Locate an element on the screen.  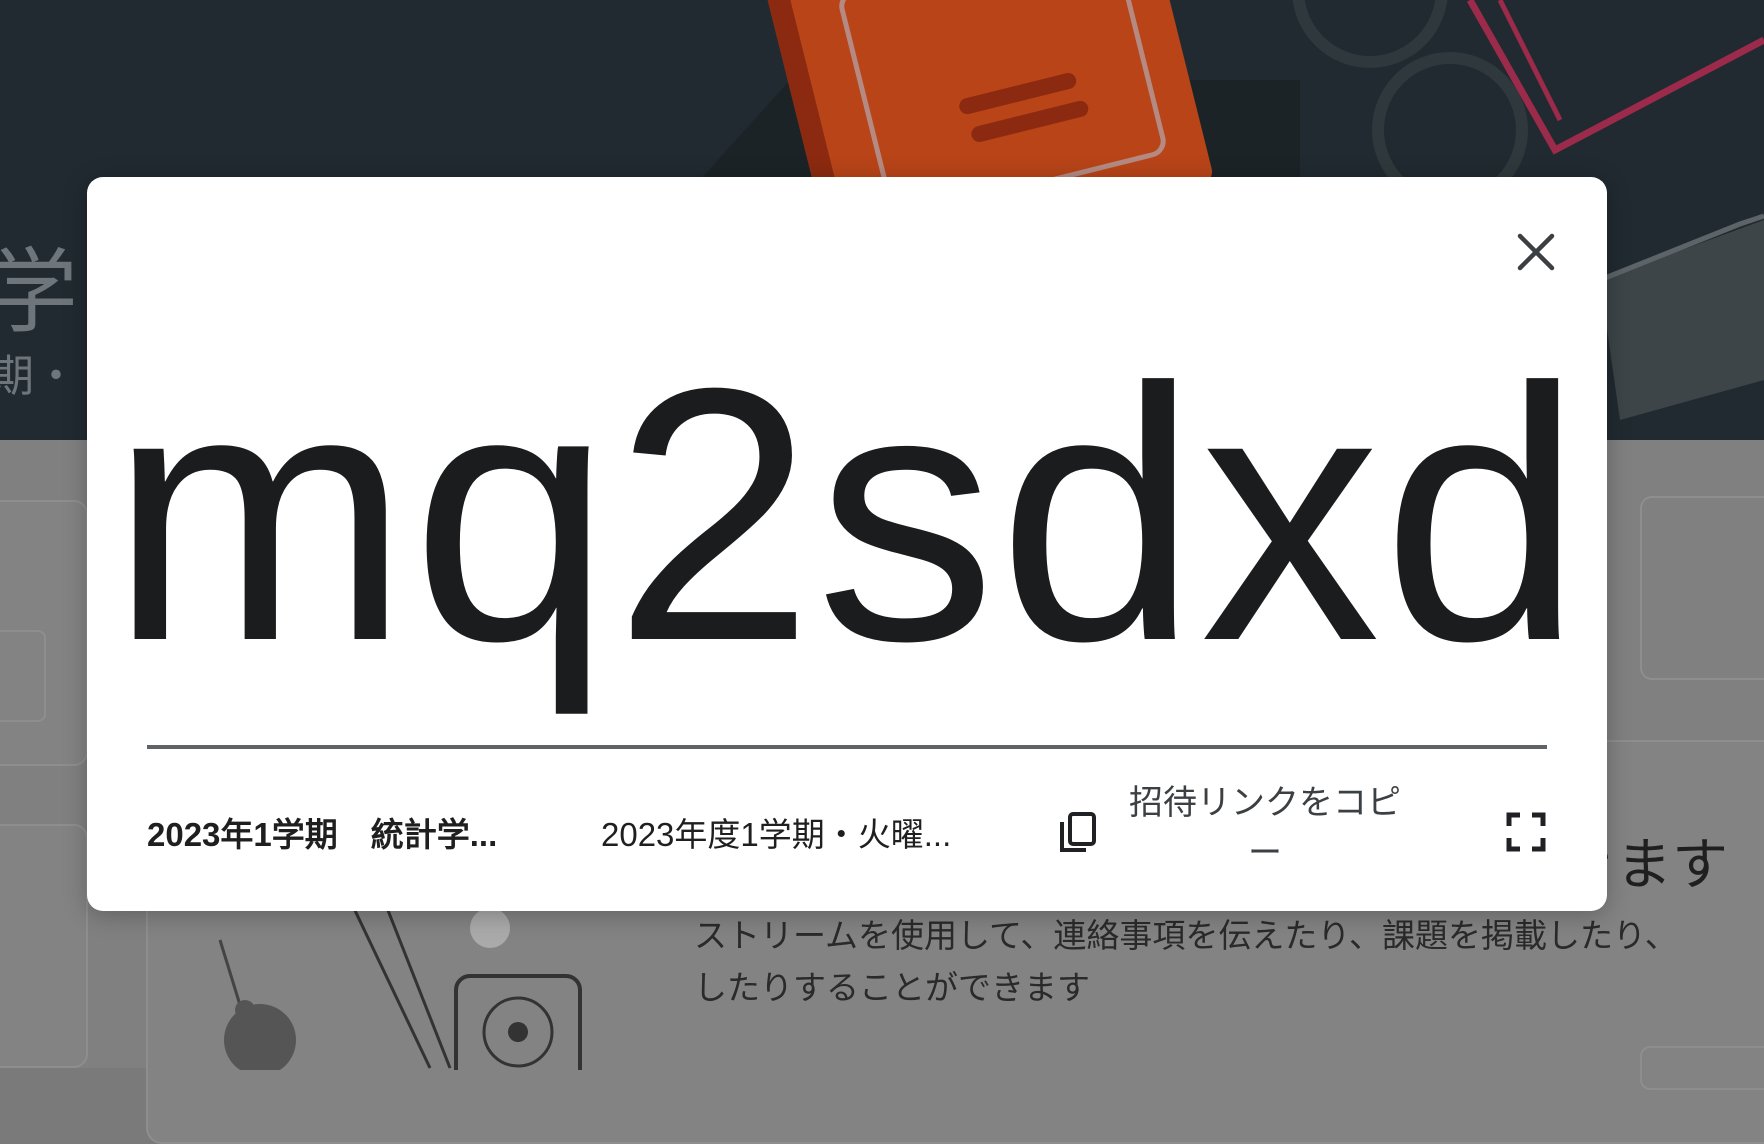
fullscreen-icon is located at coordinates (1526, 832).